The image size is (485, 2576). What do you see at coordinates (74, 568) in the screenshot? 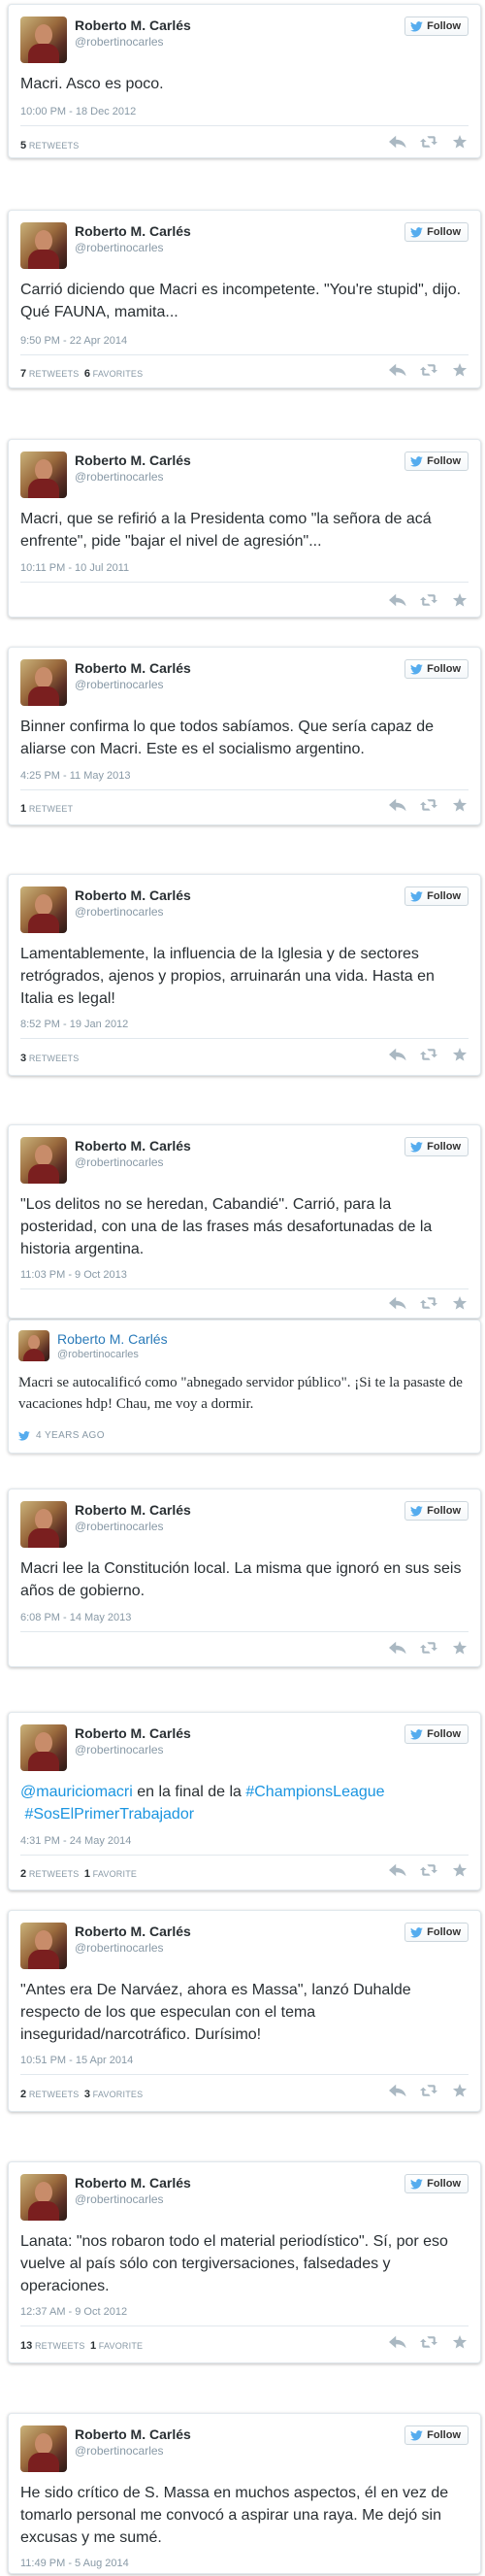
I see `tweet-date: 10:11 PM - 10 Jul 2011` at bounding box center [74, 568].